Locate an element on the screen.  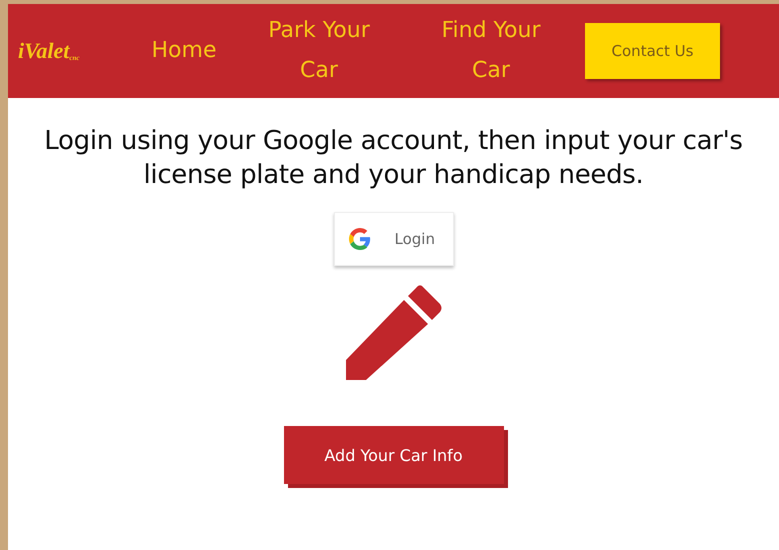
google-login-button: Login is located at coordinates (394, 239).